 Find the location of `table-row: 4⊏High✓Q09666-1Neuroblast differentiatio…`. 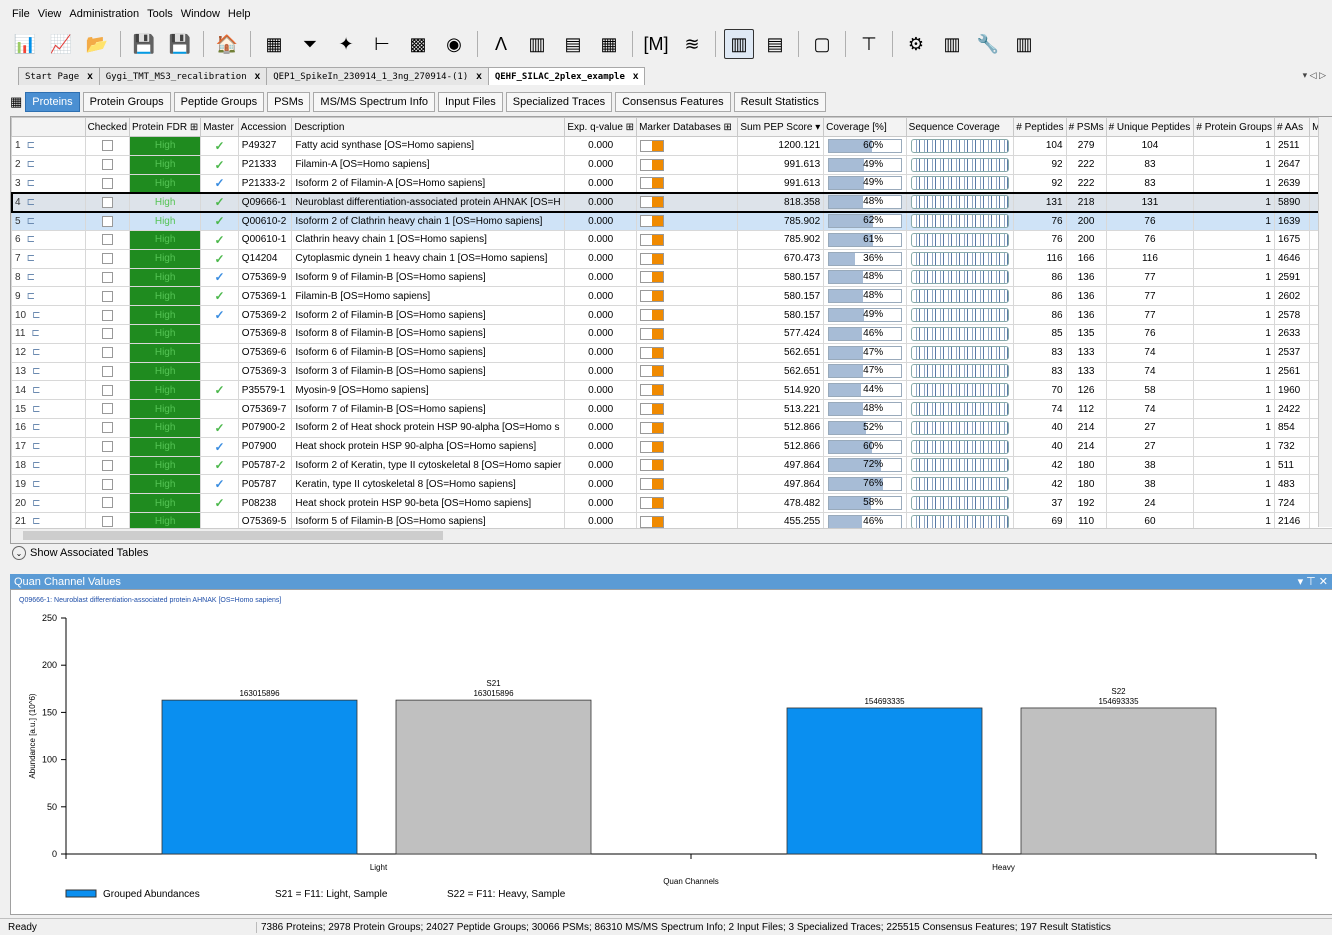

table-row: 4⊏High✓Q09666-1Neuroblast differentiatio… is located at coordinates (672, 202).